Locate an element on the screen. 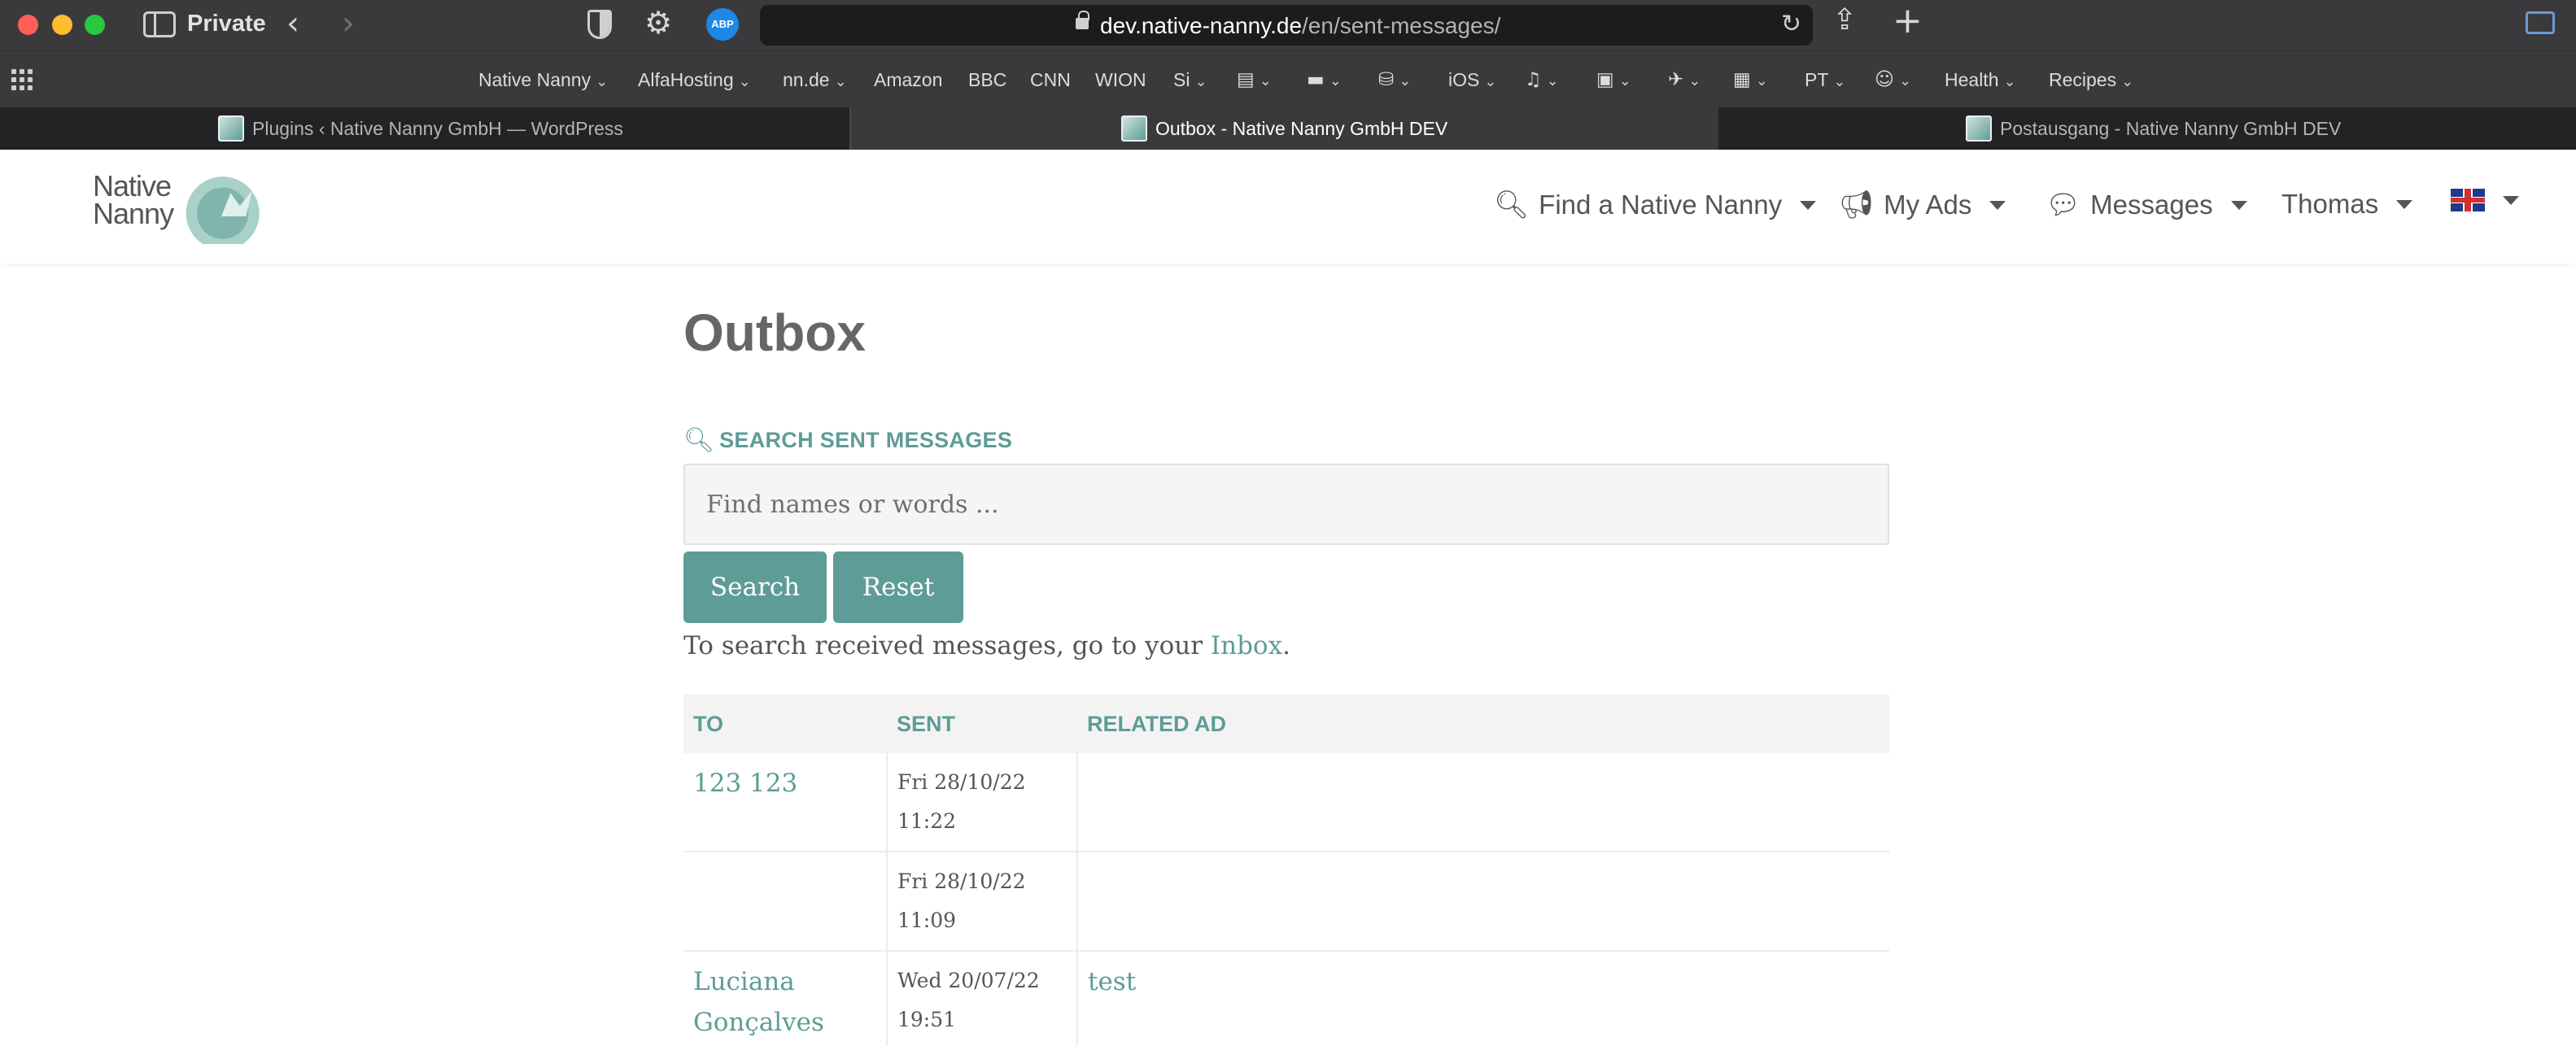 This screenshot has width=2576, height=1046. nav-ads-label: My Ads is located at coordinates (1928, 205).